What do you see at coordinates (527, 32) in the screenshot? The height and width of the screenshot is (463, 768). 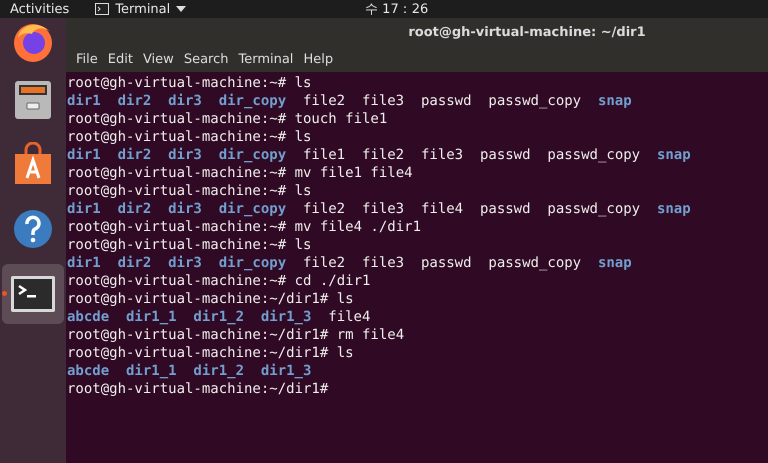 I see `window-title: root@gh-virtual-machine: ~/dir1` at bounding box center [527, 32].